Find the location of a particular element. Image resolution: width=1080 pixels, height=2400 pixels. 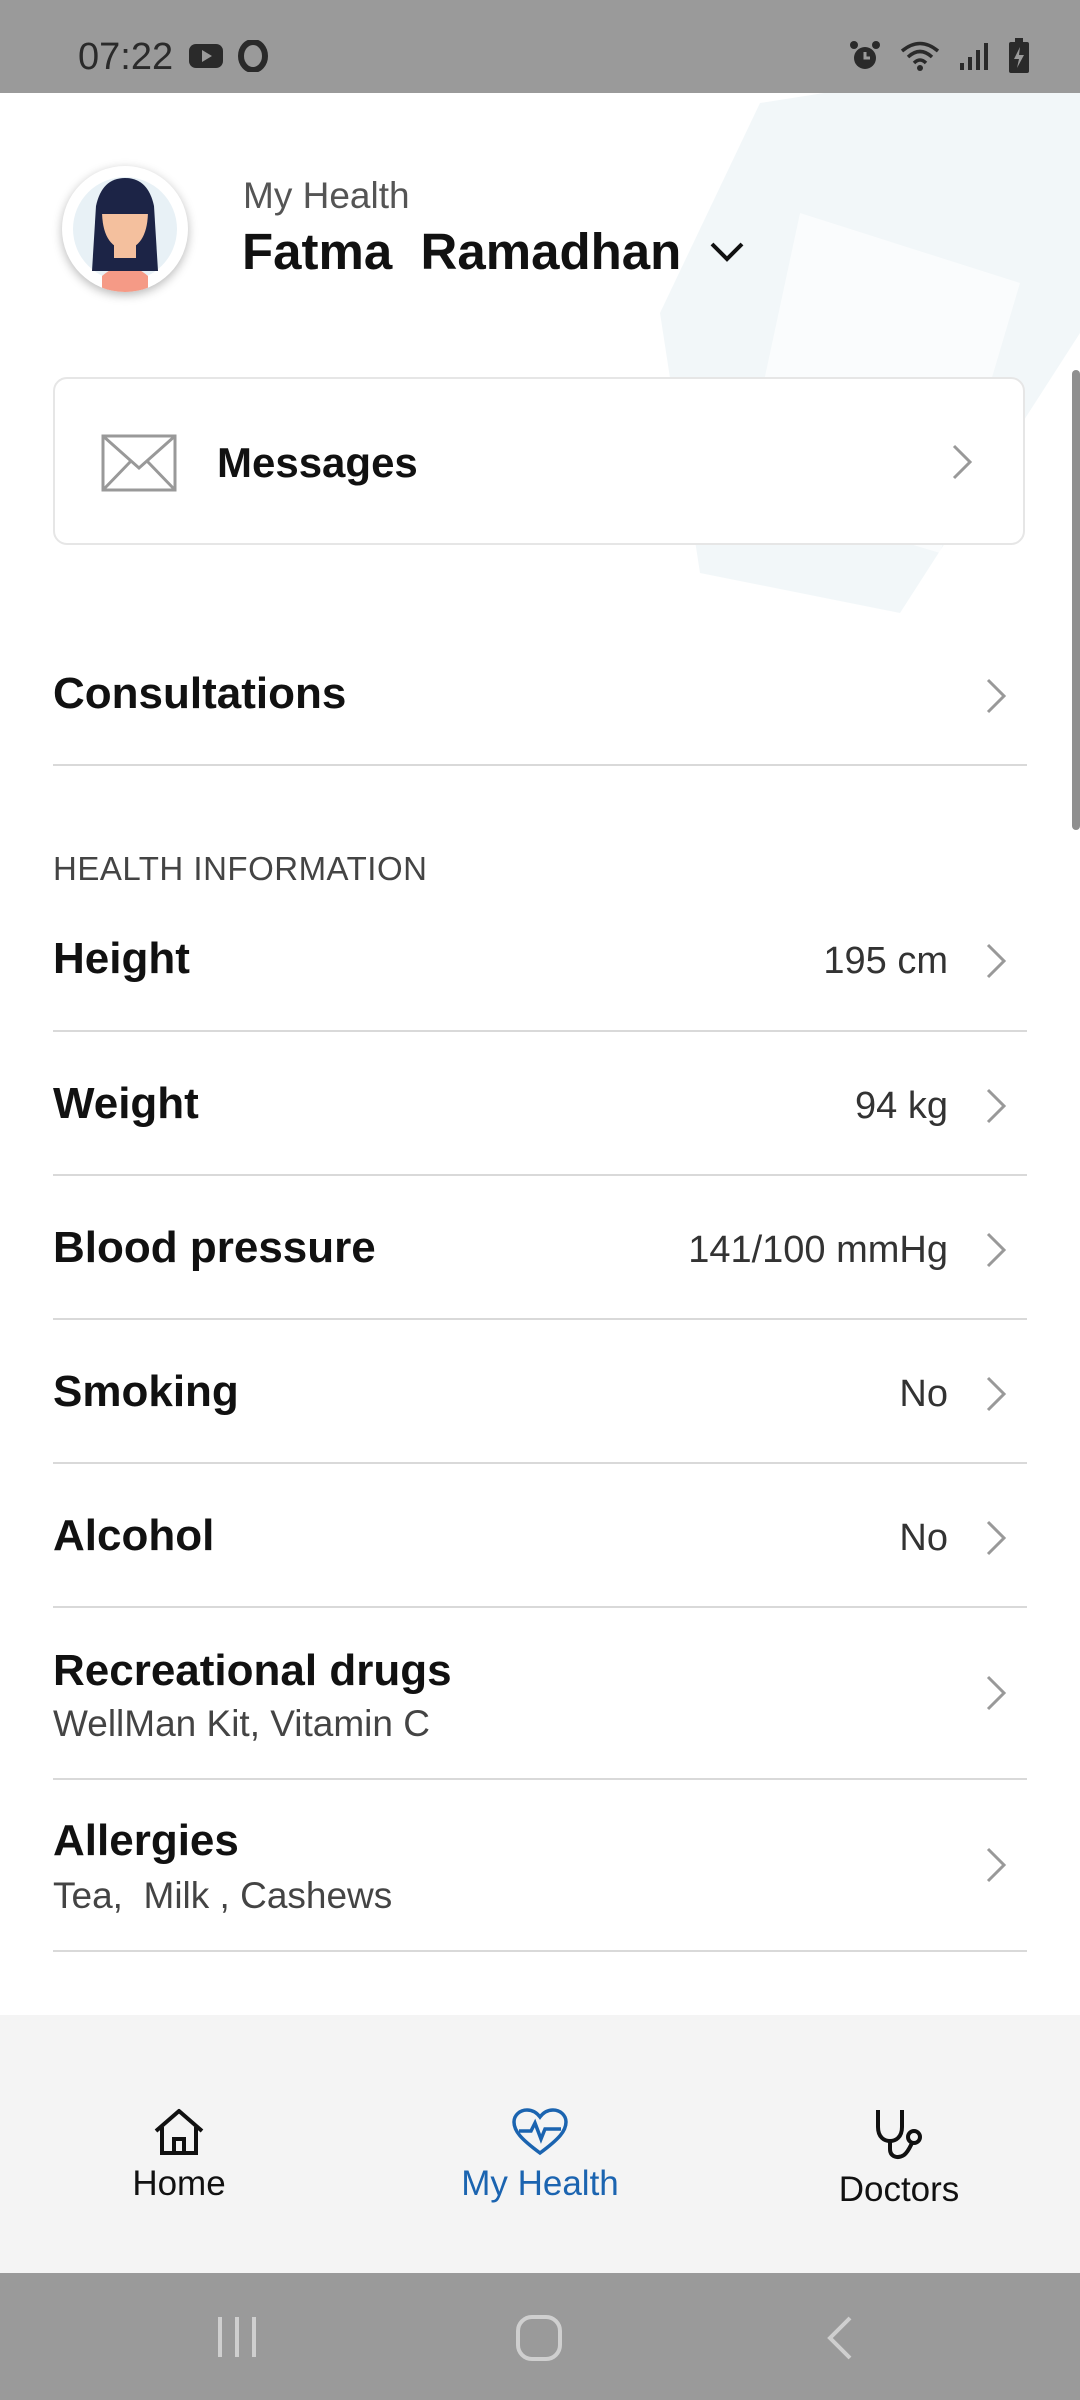

alarm-icon is located at coordinates (865, 55).